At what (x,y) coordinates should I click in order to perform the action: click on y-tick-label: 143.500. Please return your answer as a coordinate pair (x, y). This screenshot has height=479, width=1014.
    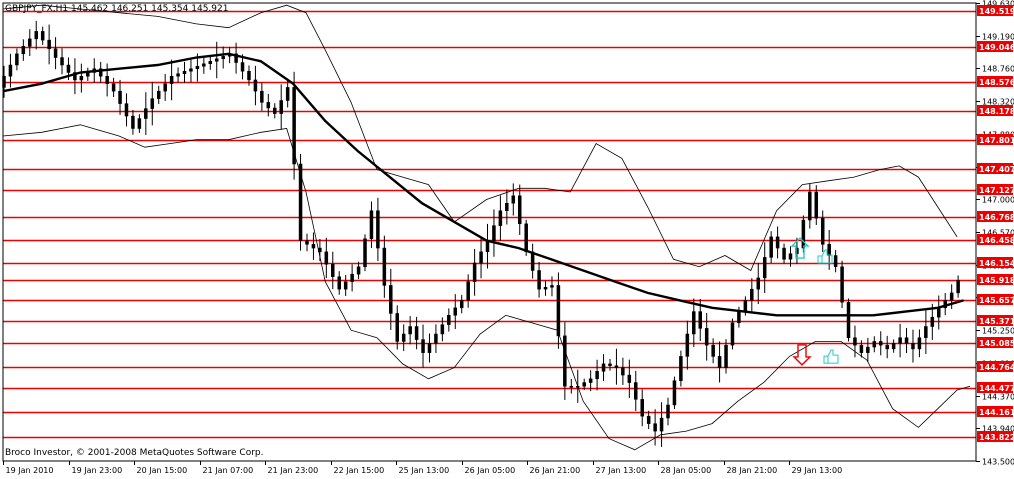
    Looking at the image, I should click on (998, 462).